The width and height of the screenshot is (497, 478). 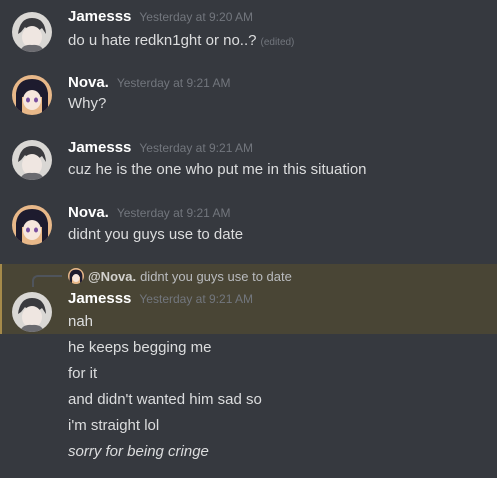 I want to click on message-text: do u hate redkn1ght or no..? (edited), so click(x=181, y=42).